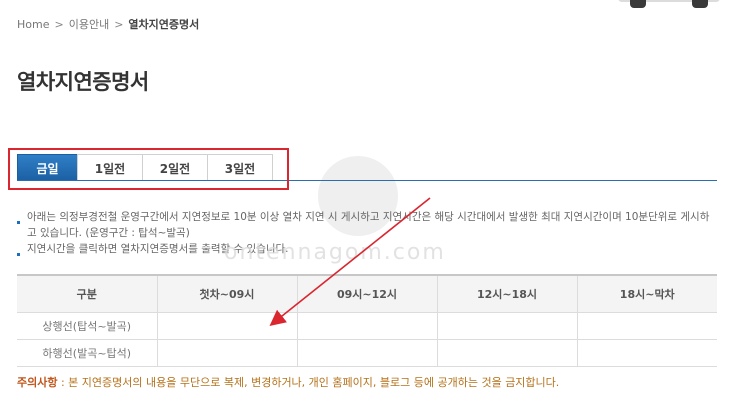 The width and height of the screenshot is (733, 415). I want to click on row-label-downbound: 하행선(발곡~탑석), so click(87, 352).